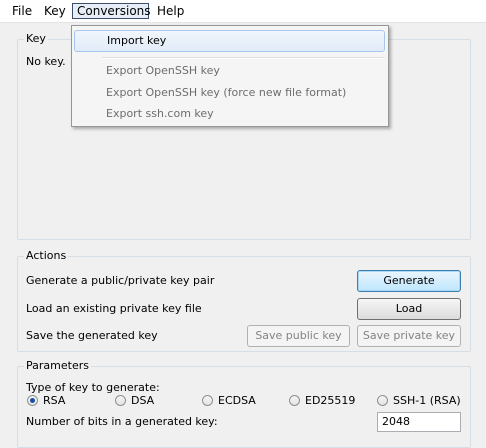  What do you see at coordinates (229, 114) in the screenshot?
I see `menu-export-sshcom-key: Export ssh.com key` at bounding box center [229, 114].